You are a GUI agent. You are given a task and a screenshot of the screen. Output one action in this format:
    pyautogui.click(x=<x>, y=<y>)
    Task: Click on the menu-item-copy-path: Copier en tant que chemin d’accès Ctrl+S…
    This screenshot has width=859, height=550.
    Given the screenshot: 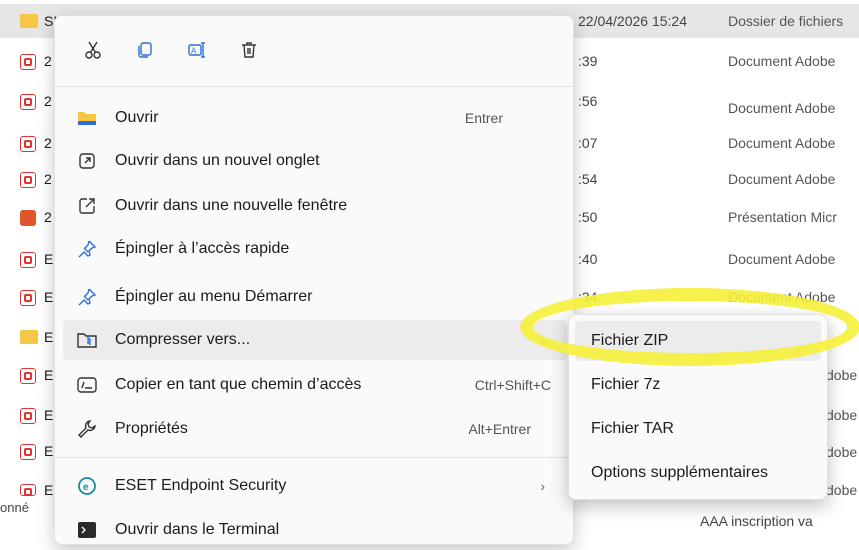 What is the action you would take?
    pyautogui.click(x=315, y=385)
    